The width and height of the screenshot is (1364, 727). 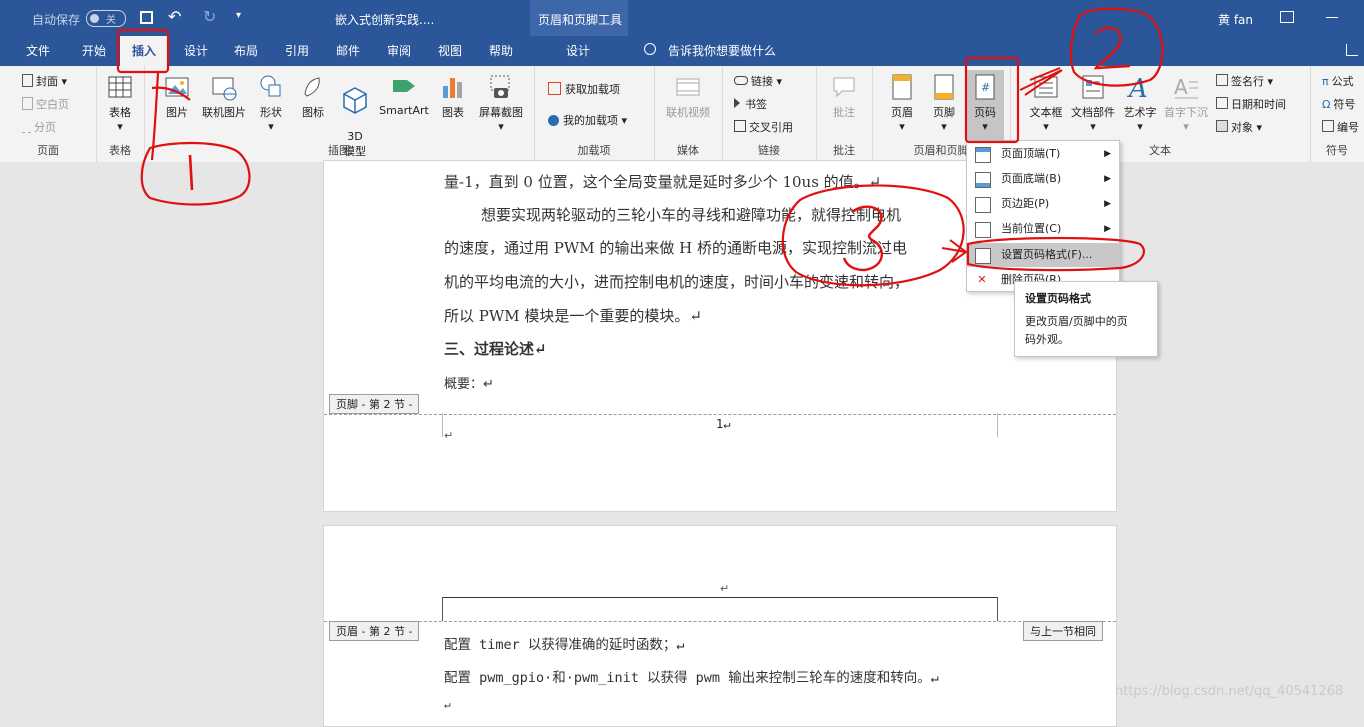 What do you see at coordinates (144, 51) in the screenshot?
I see `tab-insert: 插入` at bounding box center [144, 51].